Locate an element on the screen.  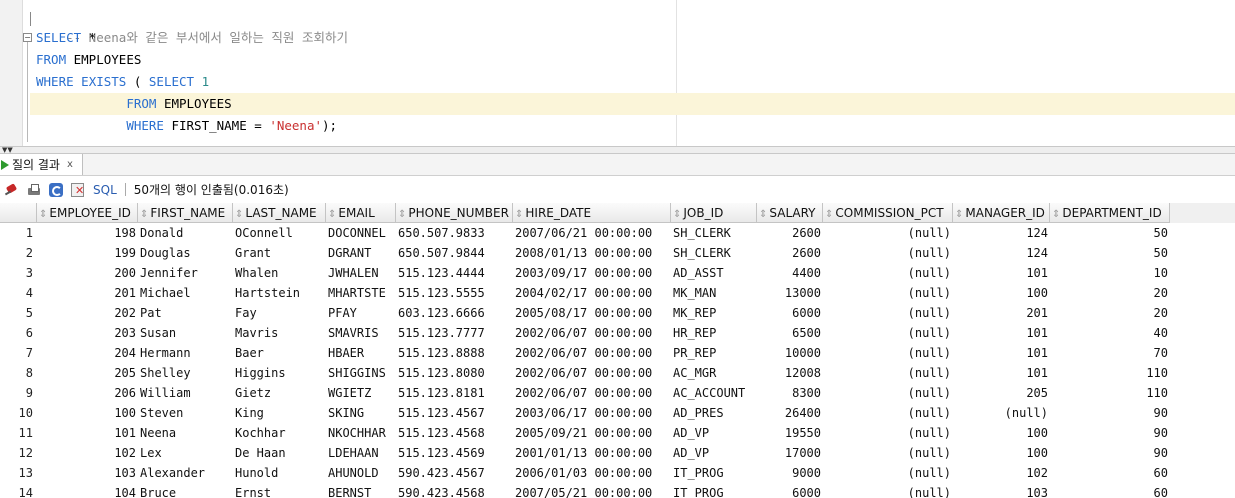
cell-phone-number: 515.123.8181 is located at coordinates (454, 393).